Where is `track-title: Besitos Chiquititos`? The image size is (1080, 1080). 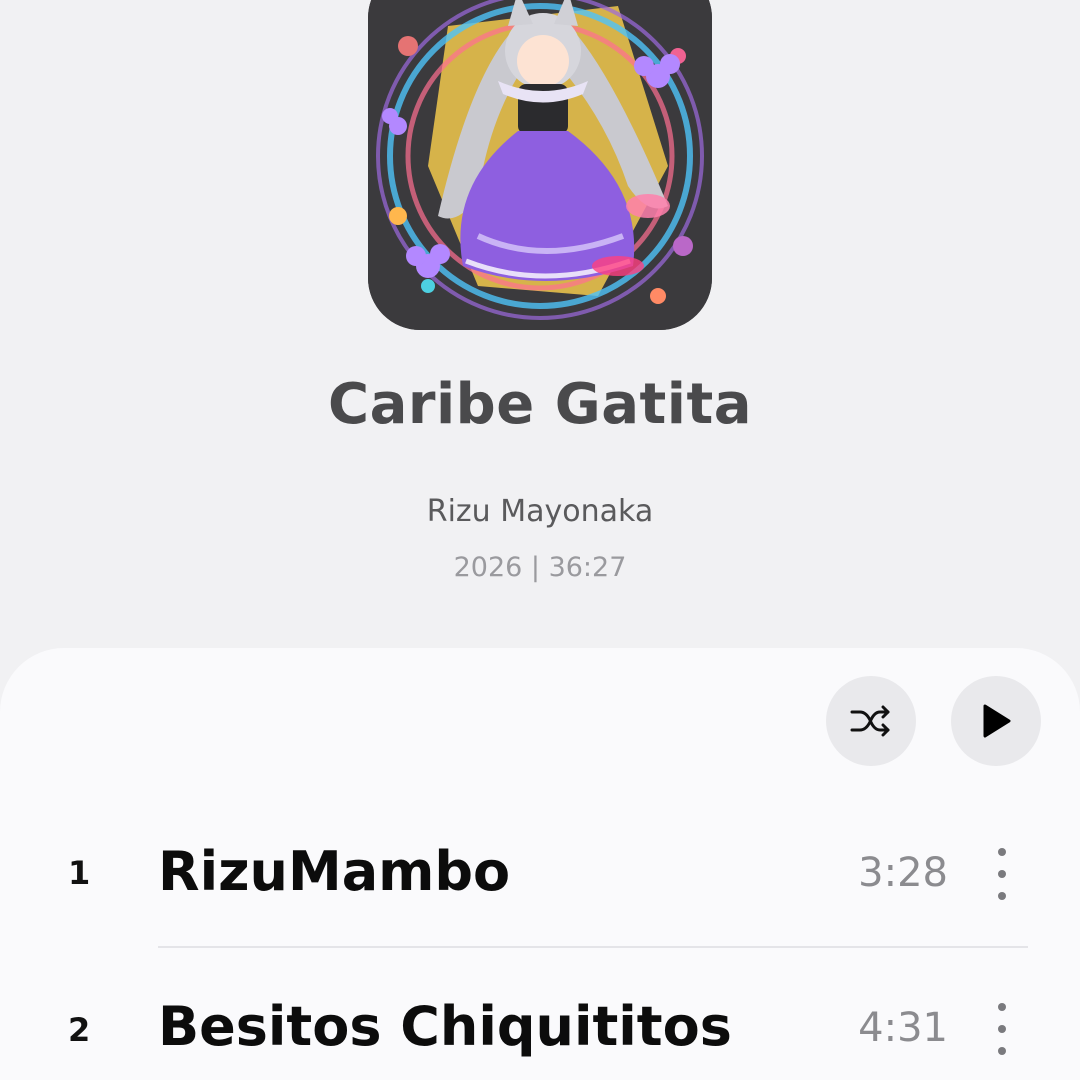
track-title: Besitos Chiquititos is located at coordinates (445, 1026).